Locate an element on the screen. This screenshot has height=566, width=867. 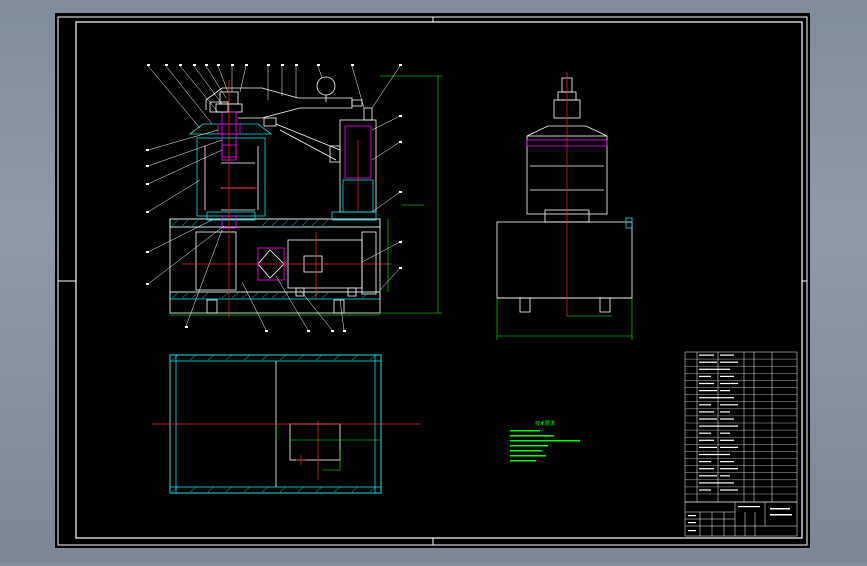
notes-title: 技术要求 is located at coordinates (545, 423).